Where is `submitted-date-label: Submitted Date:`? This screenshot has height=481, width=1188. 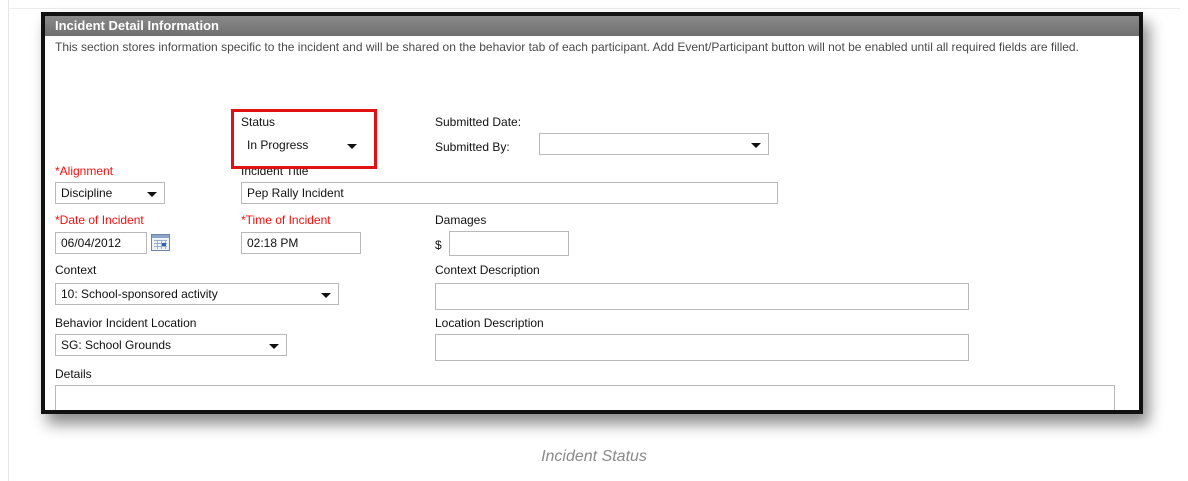
submitted-date-label: Submitted Date: is located at coordinates (478, 122).